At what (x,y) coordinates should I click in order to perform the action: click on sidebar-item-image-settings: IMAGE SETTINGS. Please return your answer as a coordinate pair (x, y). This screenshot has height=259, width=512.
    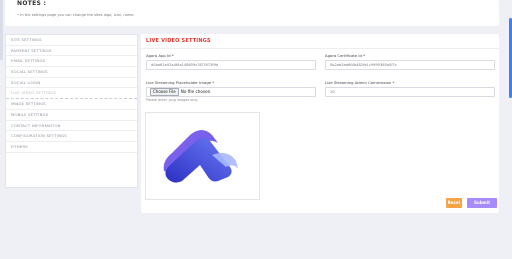
    Looking at the image, I should click on (71, 104).